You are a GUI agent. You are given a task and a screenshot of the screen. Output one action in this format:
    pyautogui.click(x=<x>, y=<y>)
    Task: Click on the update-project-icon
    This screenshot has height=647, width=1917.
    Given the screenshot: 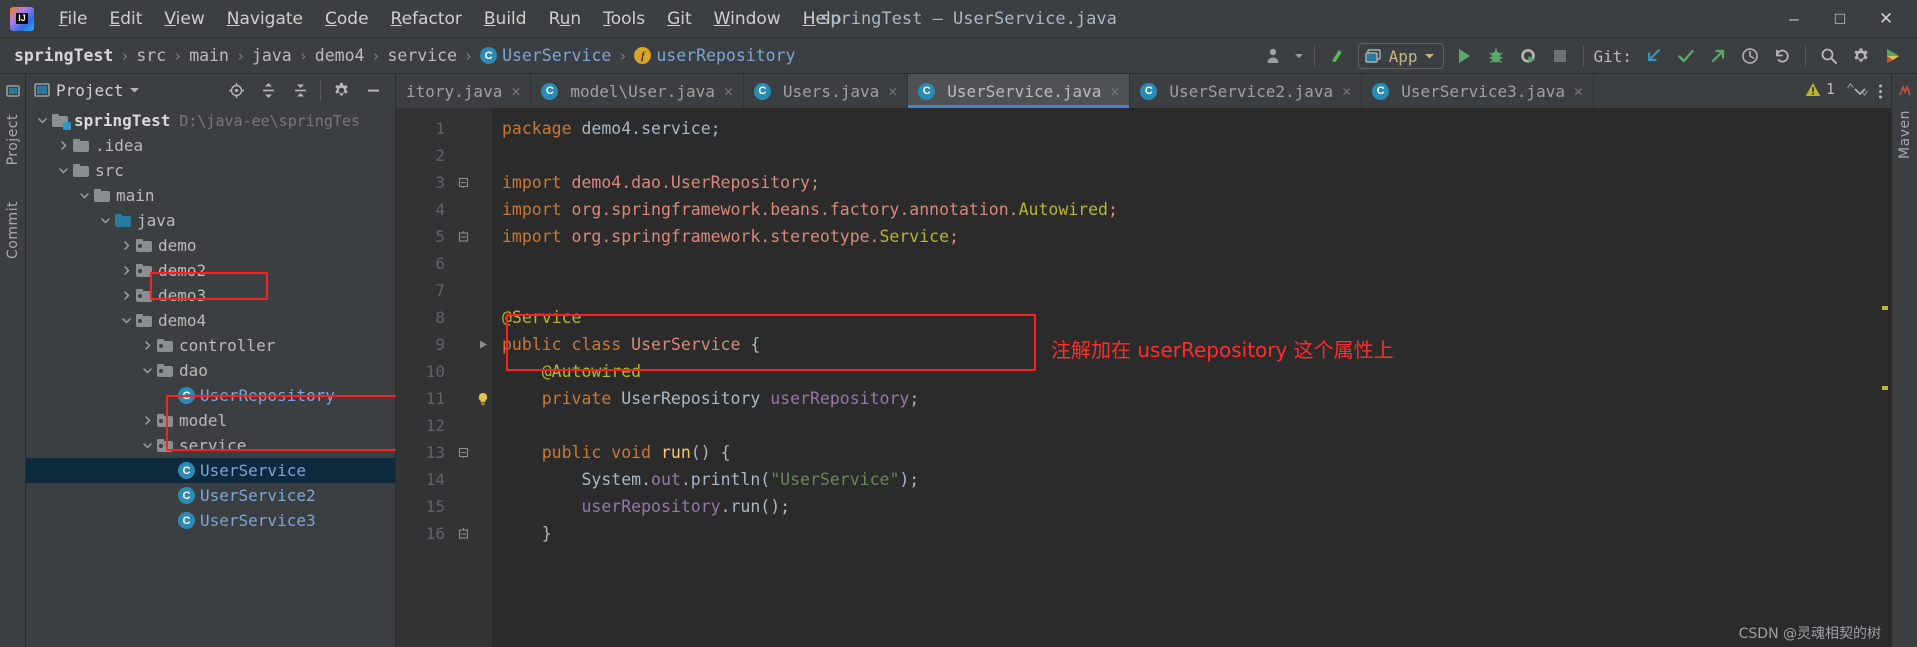 What is the action you would take?
    pyautogui.click(x=1338, y=56)
    